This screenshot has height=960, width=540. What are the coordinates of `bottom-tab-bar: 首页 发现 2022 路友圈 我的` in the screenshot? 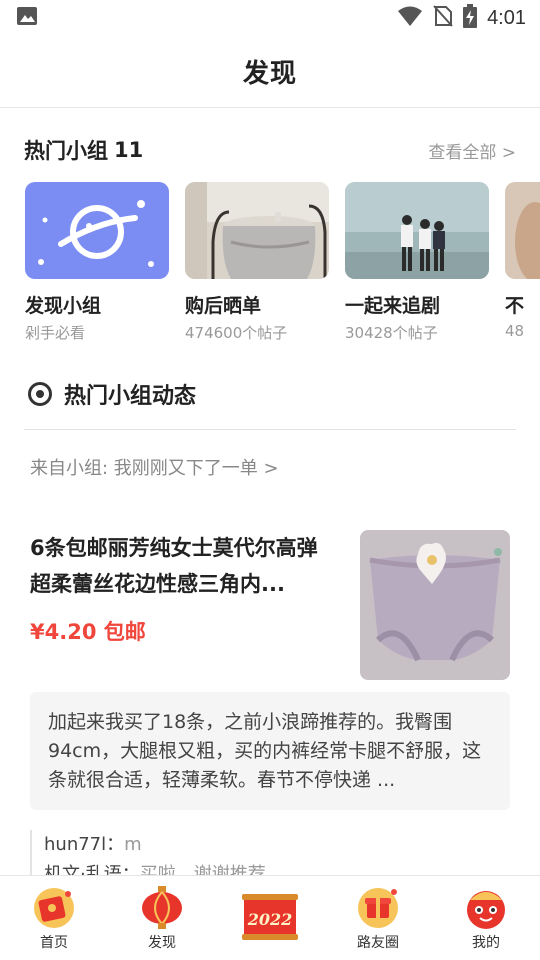 It's located at (270, 917).